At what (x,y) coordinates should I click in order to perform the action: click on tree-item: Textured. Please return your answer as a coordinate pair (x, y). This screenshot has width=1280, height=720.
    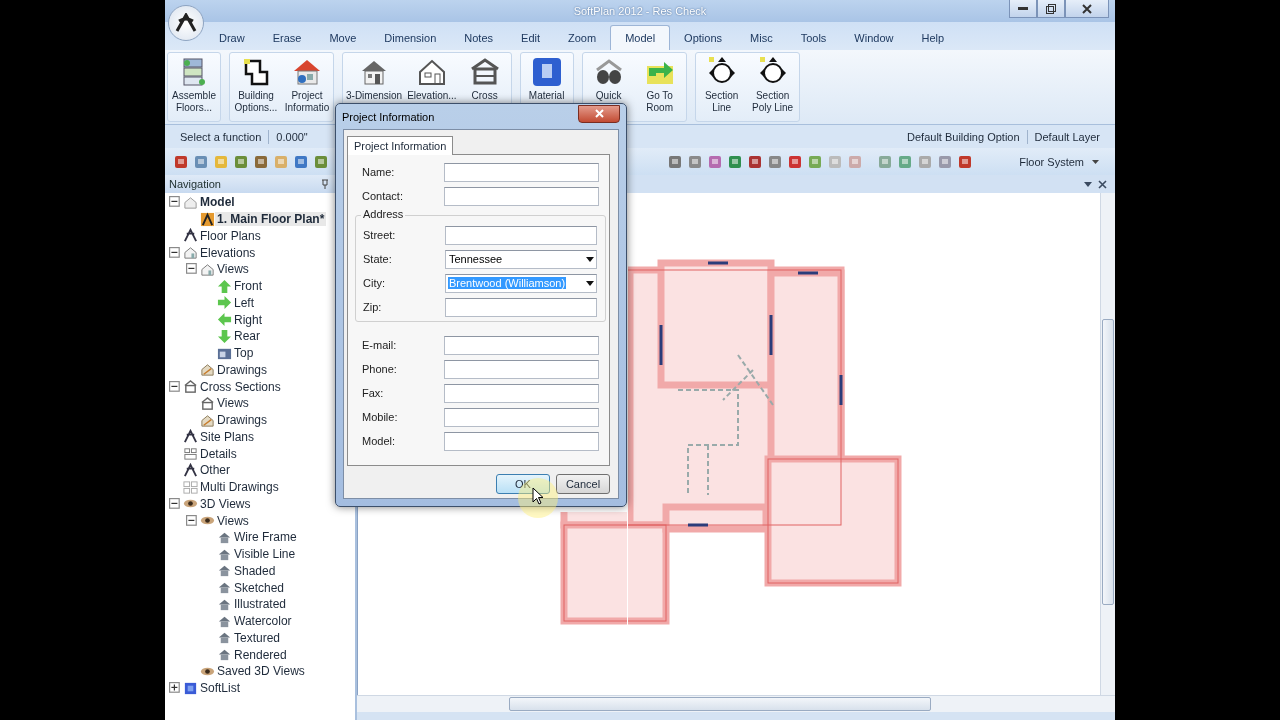
    Looking at the image, I should click on (257, 637).